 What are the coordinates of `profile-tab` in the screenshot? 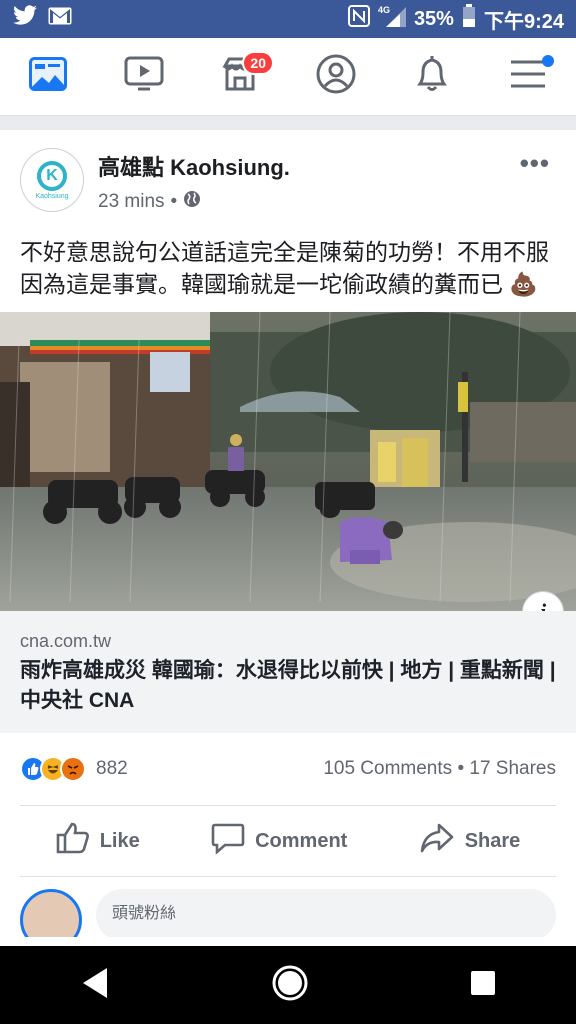 It's located at (336, 77).